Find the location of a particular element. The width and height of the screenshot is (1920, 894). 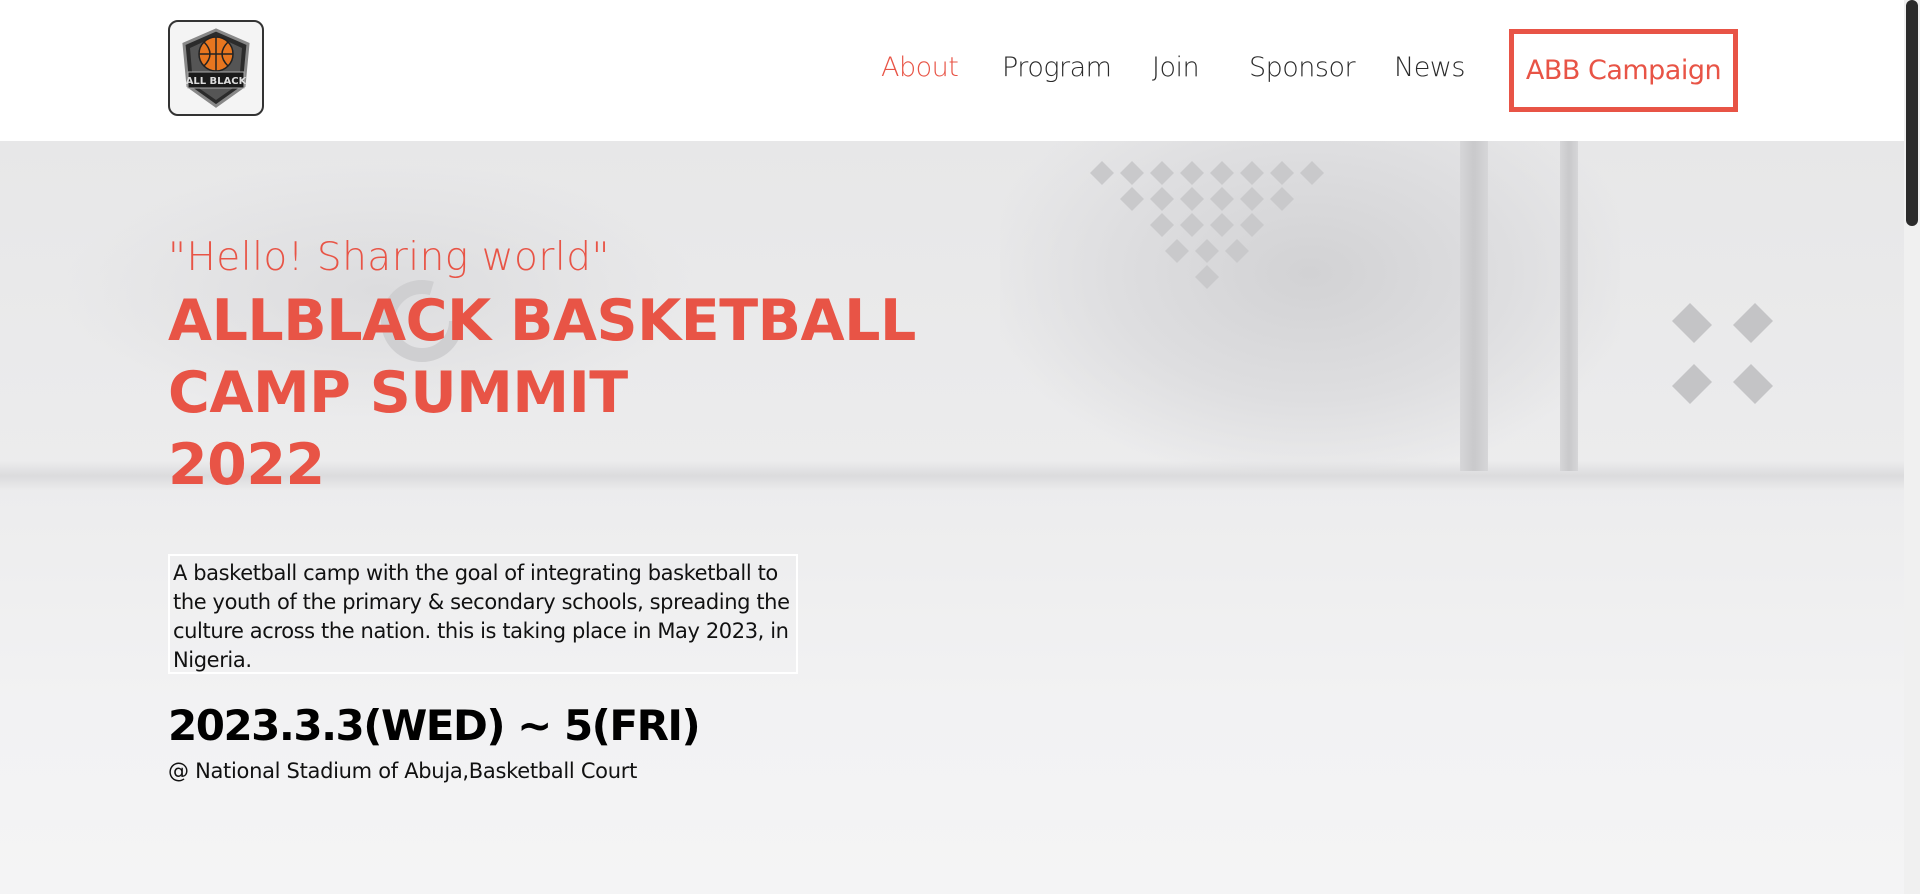

nav-join: Join is located at coordinates (1176, 67).